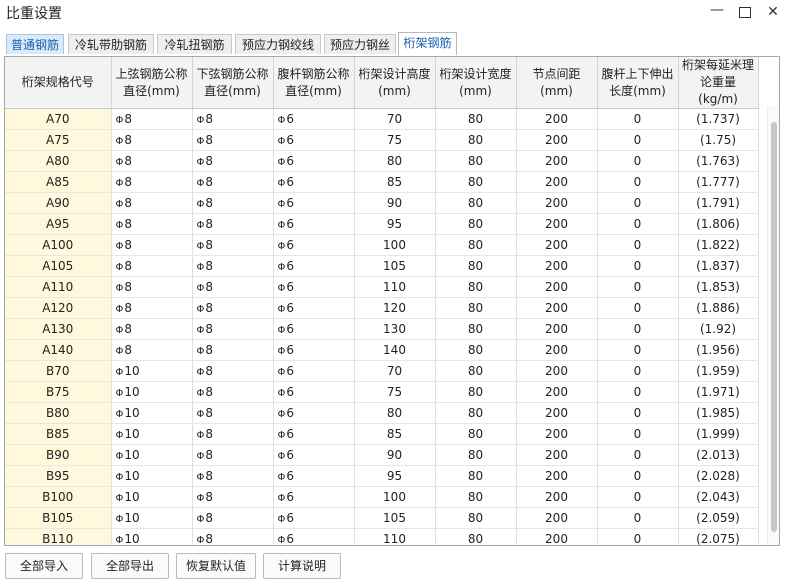 Image resolution: width=786 pixels, height=581 pixels. I want to click on col-header-design-height: 桁架设计高度(mm), so click(395, 83).